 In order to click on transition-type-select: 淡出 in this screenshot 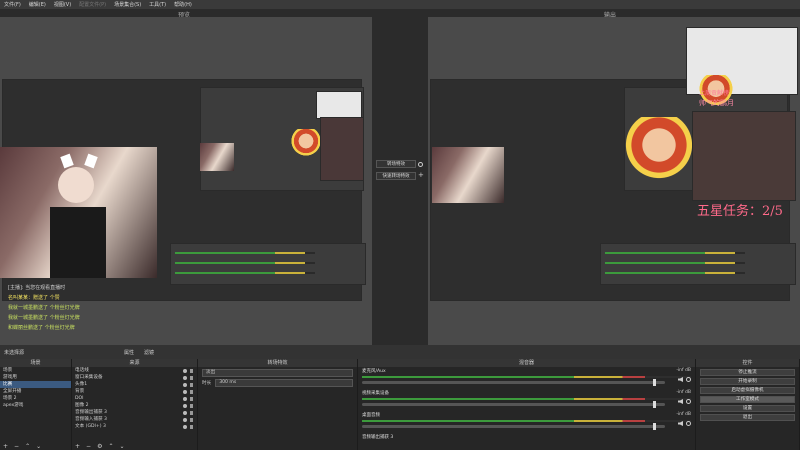, I will do `click(277, 373)`.